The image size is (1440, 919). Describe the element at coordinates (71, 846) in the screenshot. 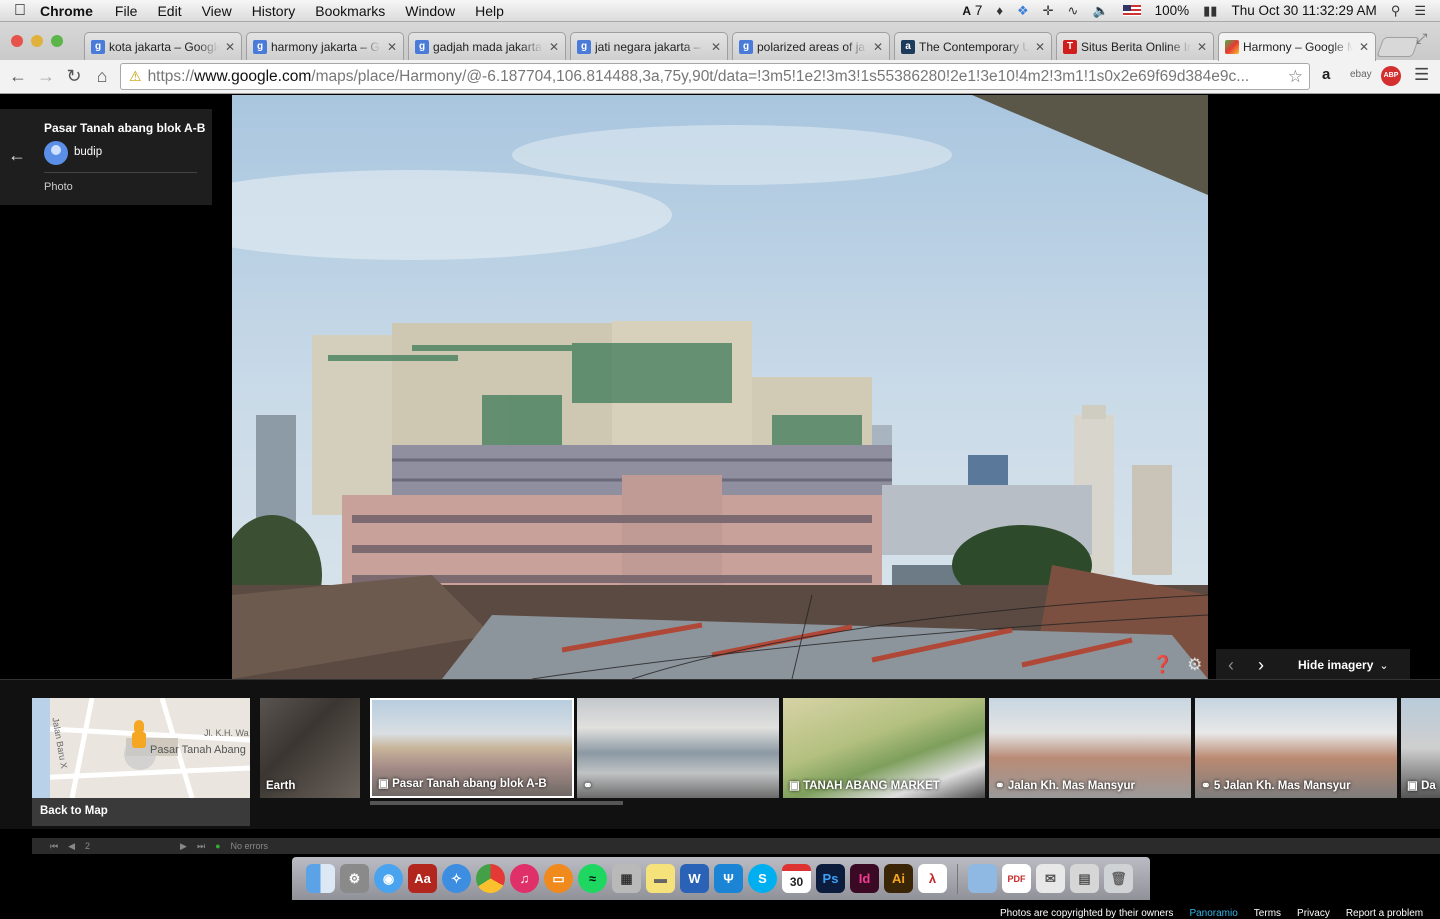

I see `prev-page-icon: ◀` at that location.